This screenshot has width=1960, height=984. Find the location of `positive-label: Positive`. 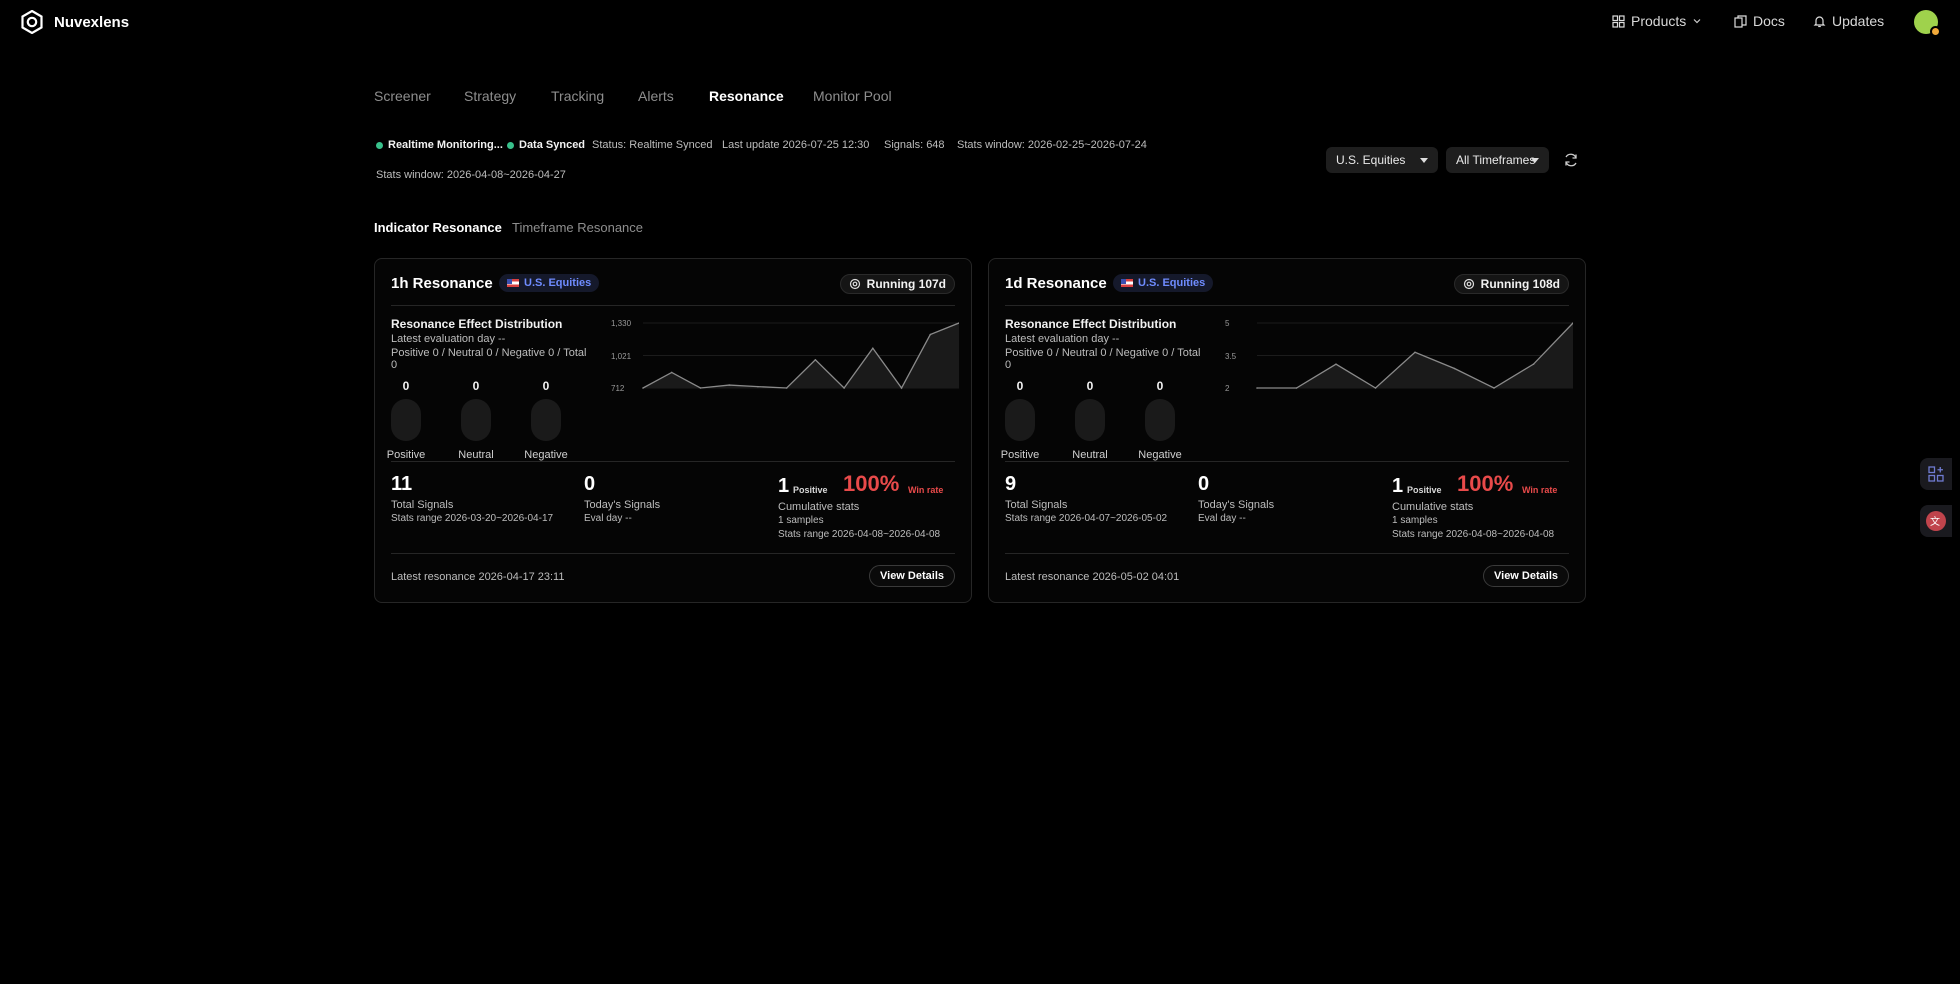

positive-label: Positive is located at coordinates (406, 455).